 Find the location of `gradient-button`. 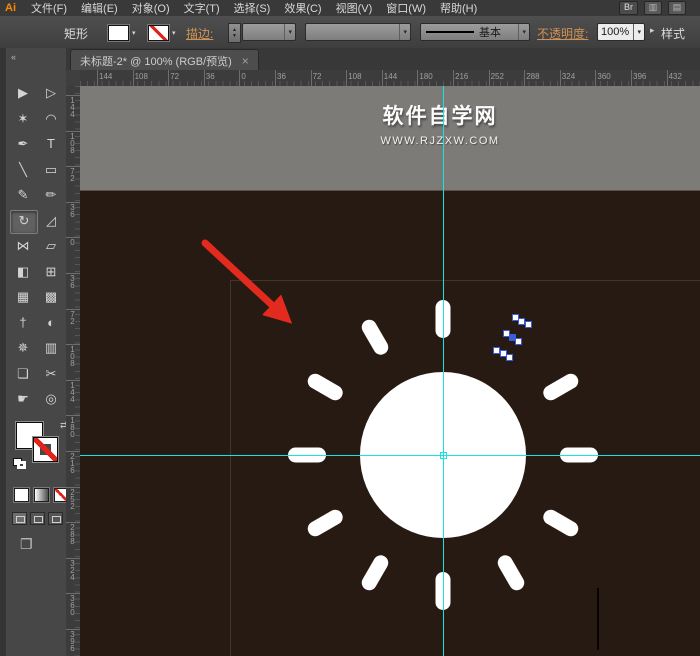

gradient-button is located at coordinates (41, 495).